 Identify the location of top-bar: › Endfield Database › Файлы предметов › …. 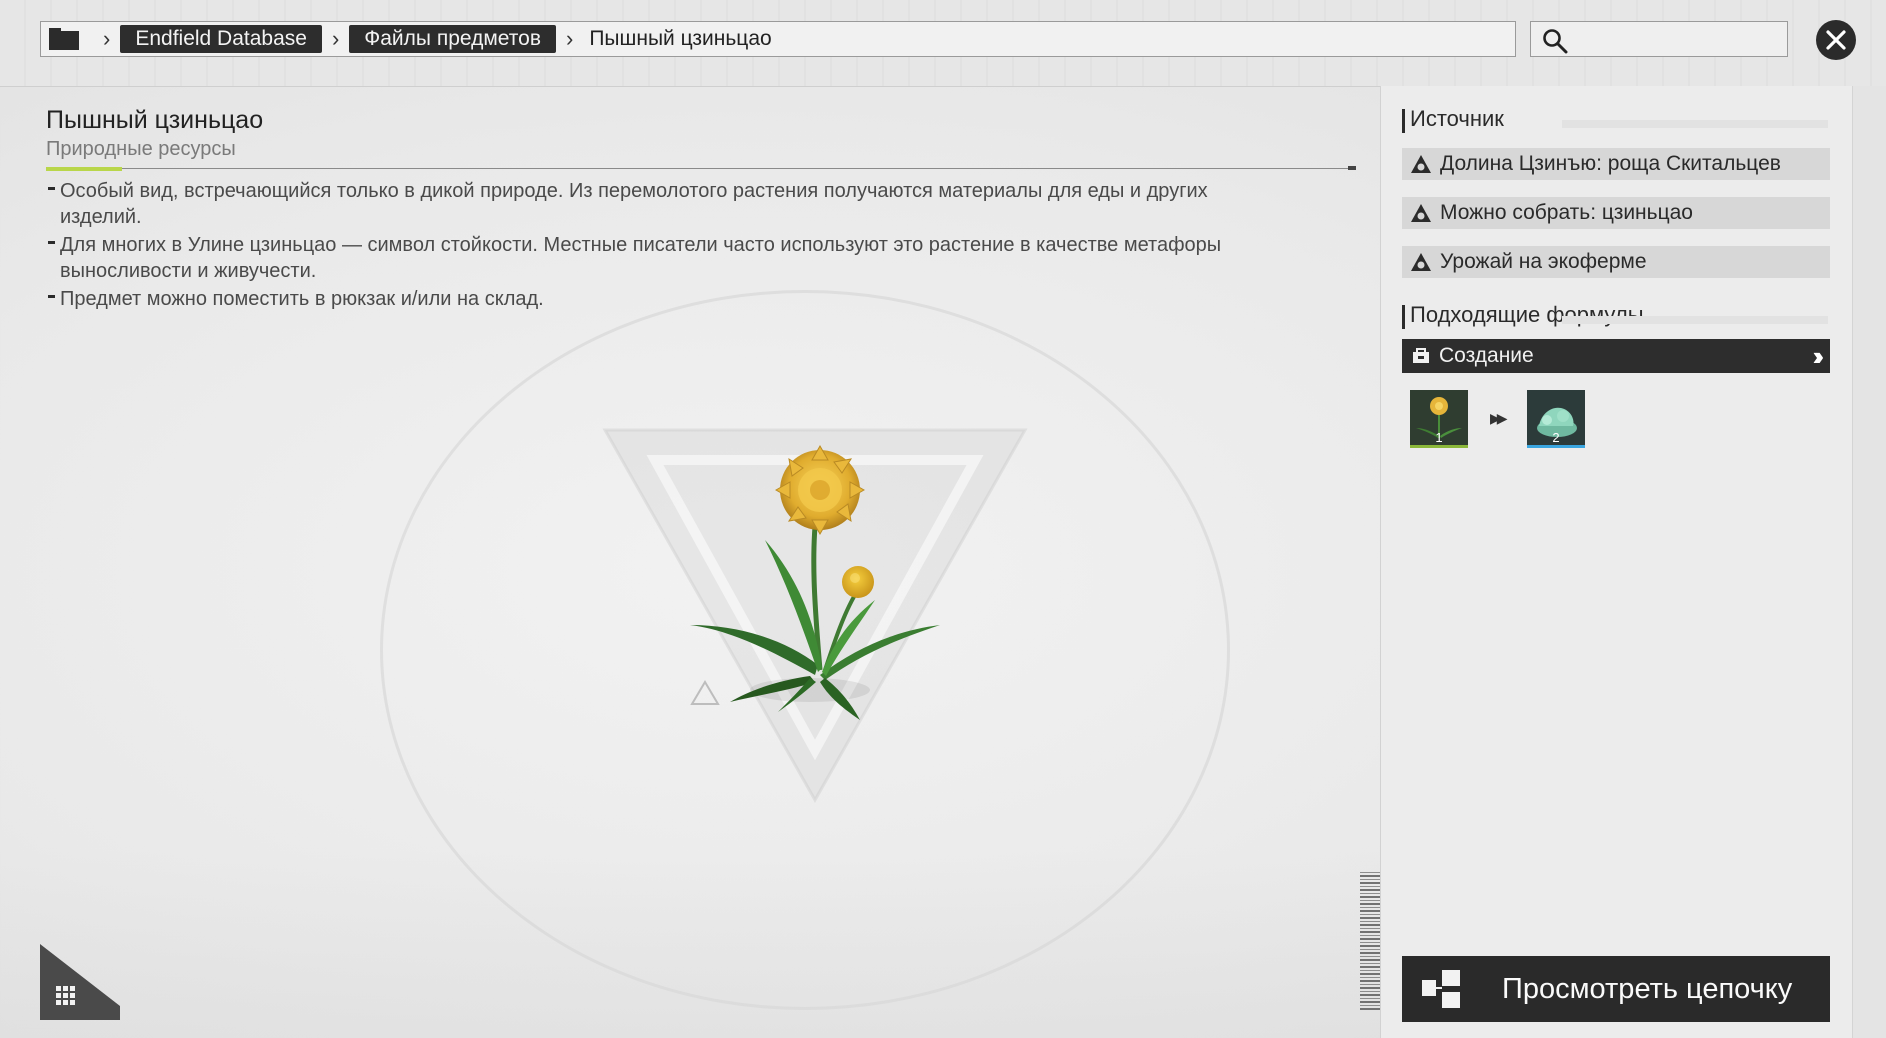
(943, 43).